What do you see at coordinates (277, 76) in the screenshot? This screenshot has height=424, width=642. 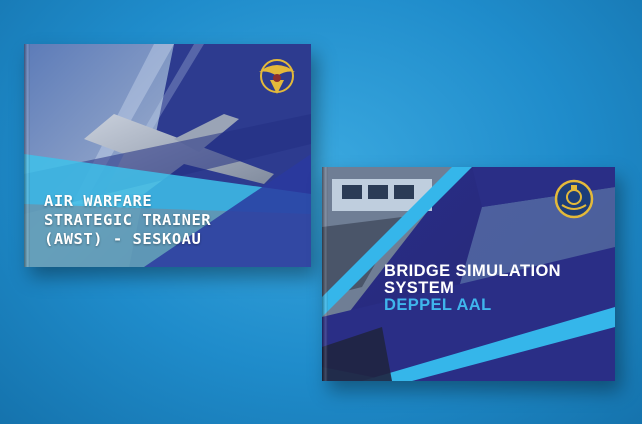 I see `gold-wings-emblem-icon` at bounding box center [277, 76].